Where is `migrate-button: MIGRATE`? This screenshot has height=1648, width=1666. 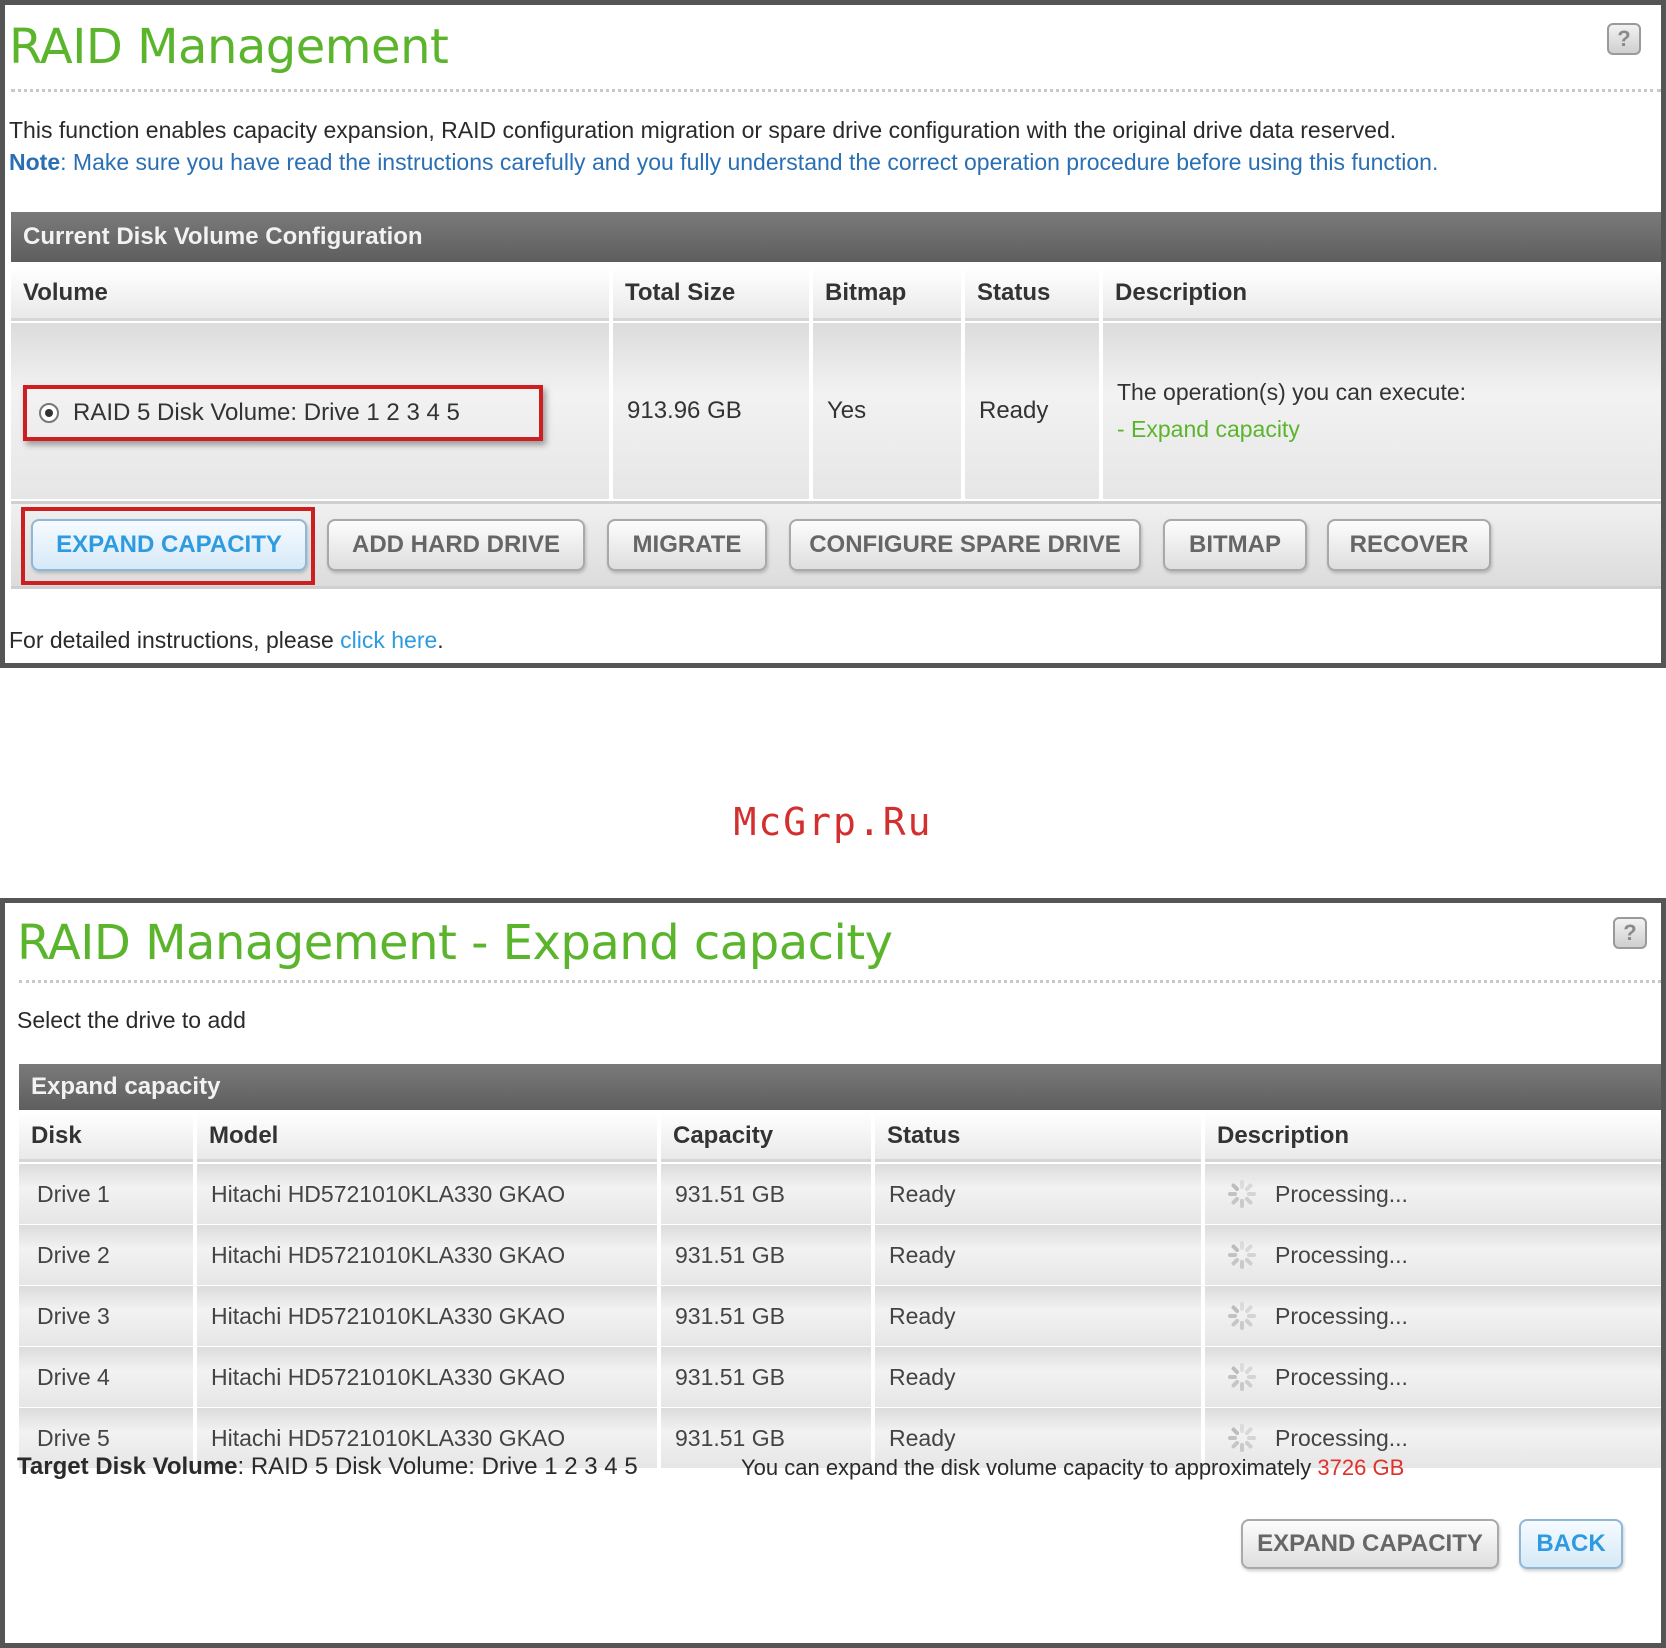
migrate-button: MIGRATE is located at coordinates (687, 545).